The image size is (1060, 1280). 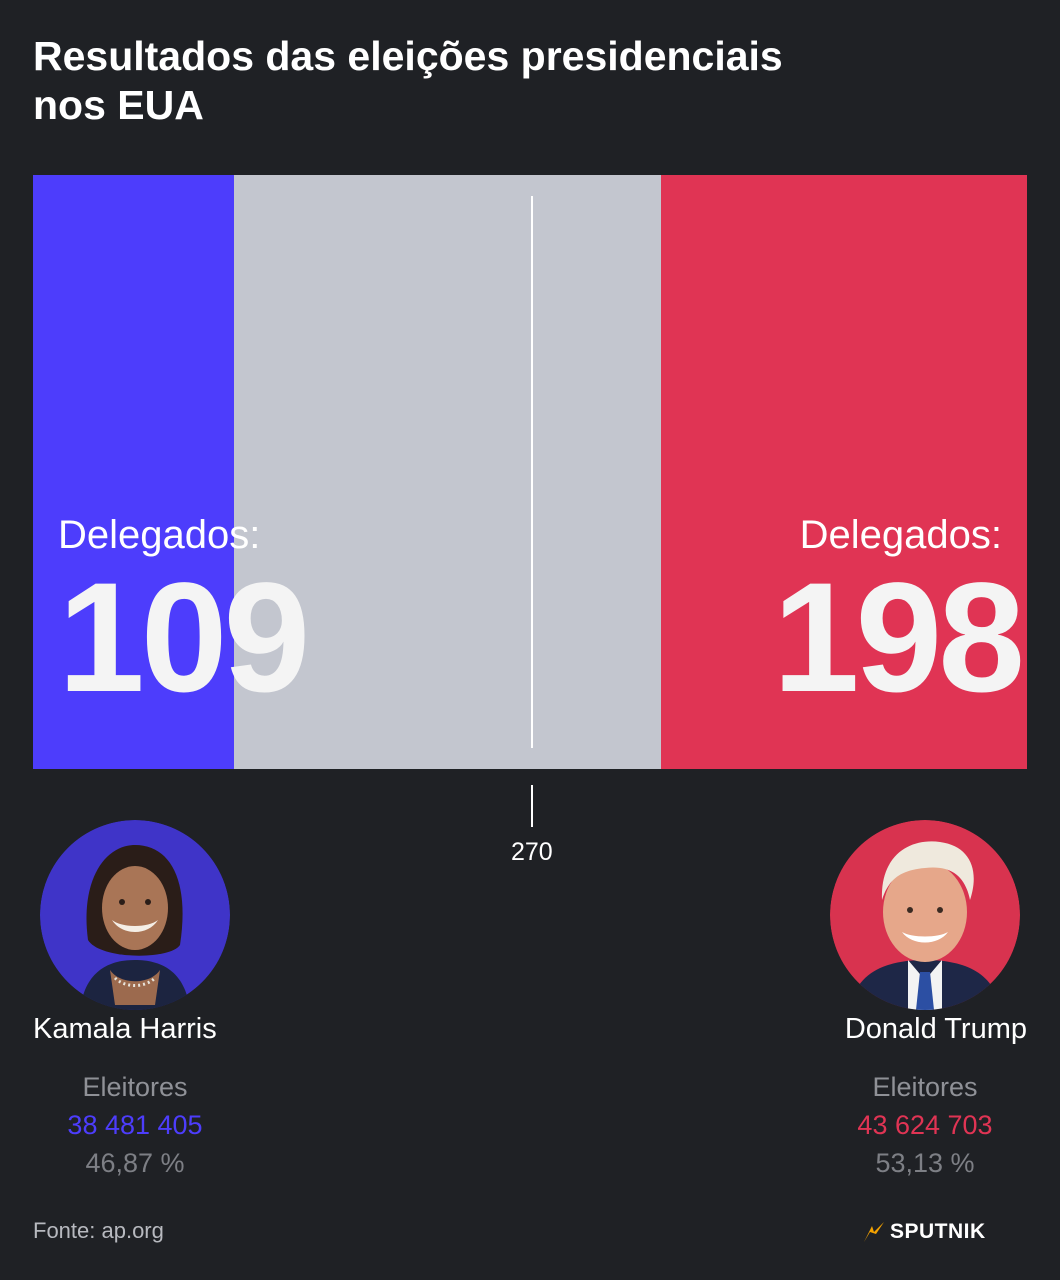 I want to click on votes-value-trump: 43 624 703, so click(x=925, y=1125).